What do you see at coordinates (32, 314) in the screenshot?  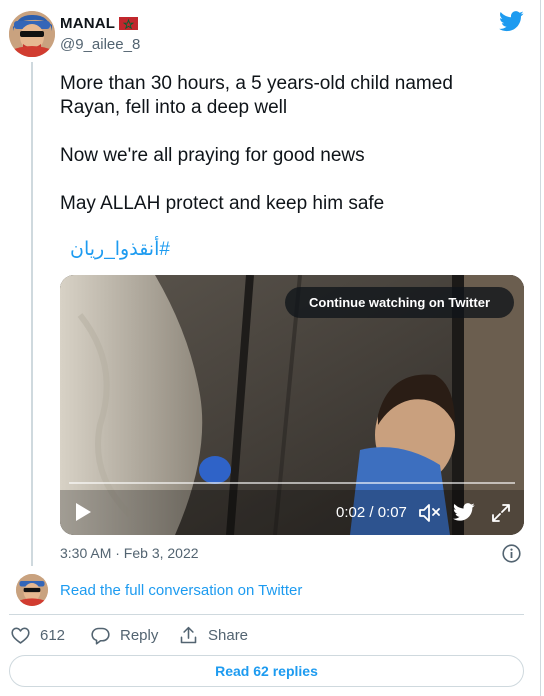 I see `thread-line` at bounding box center [32, 314].